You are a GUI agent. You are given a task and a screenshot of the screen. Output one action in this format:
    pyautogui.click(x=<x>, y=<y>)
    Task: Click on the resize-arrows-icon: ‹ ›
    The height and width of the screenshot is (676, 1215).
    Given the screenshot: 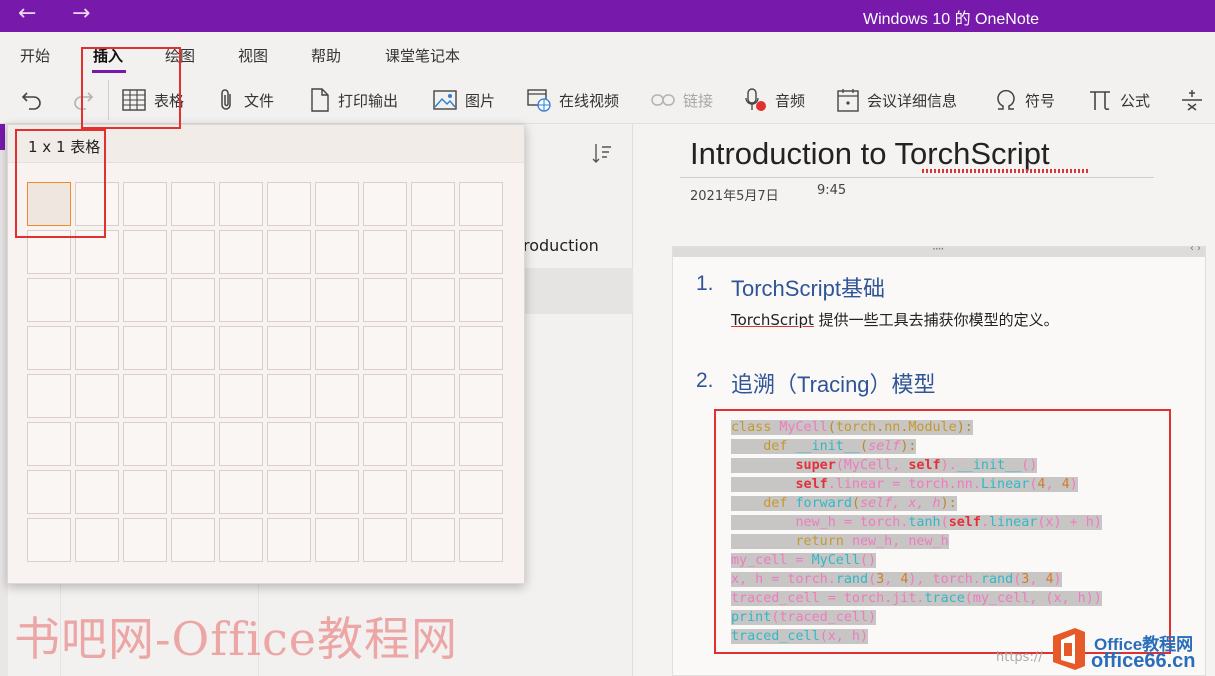 What is the action you would take?
    pyautogui.click(x=1195, y=248)
    